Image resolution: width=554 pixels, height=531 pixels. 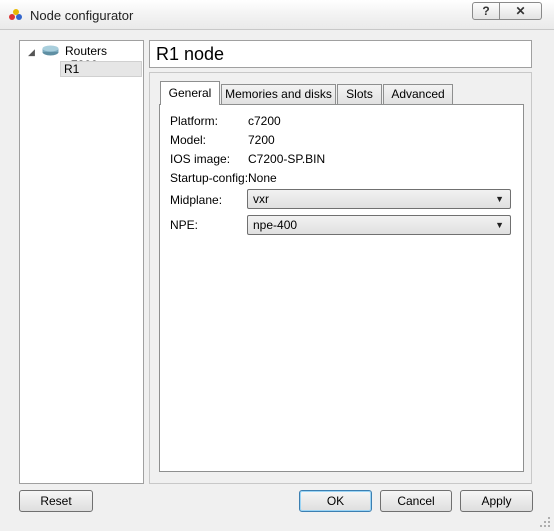 What do you see at coordinates (200, 159) in the screenshot?
I see `ios-image-label: IOS image:` at bounding box center [200, 159].